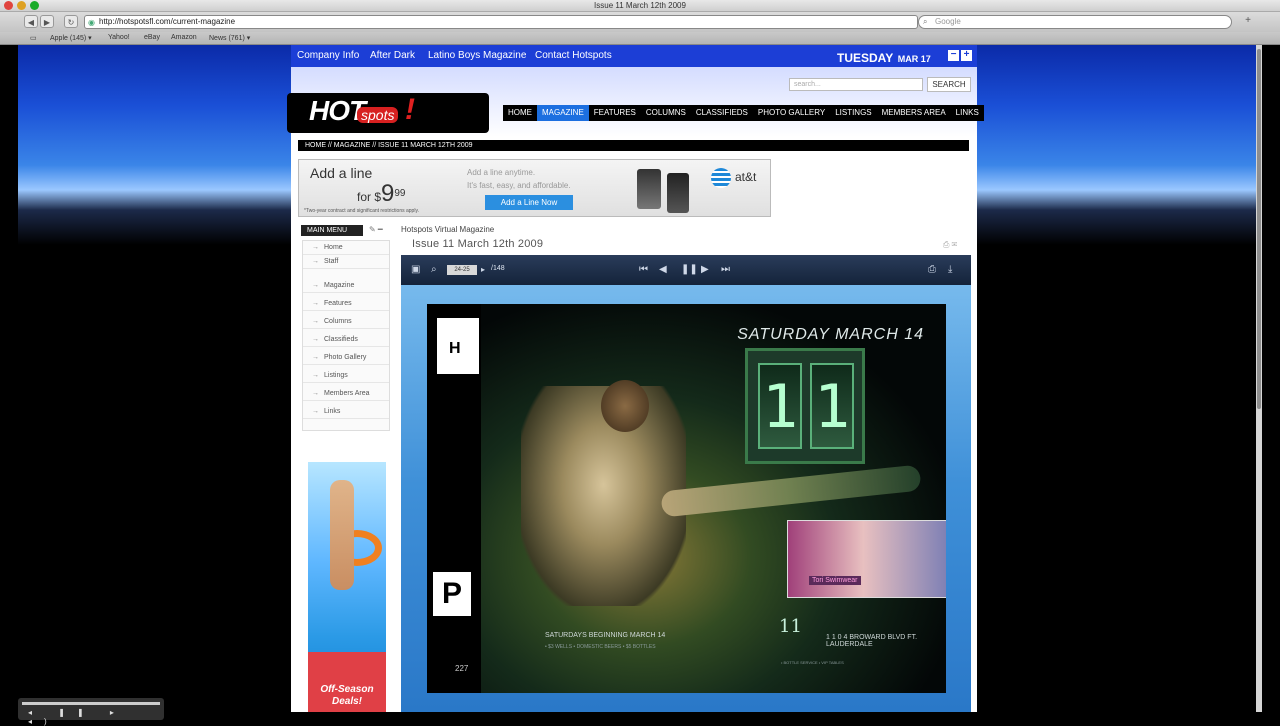 Image resolution: width=1280 pixels, height=726 pixels. What do you see at coordinates (501, 22) in the screenshot?
I see `address-bar: ◉ http://hotspotsfl.com/current-magazine` at bounding box center [501, 22].